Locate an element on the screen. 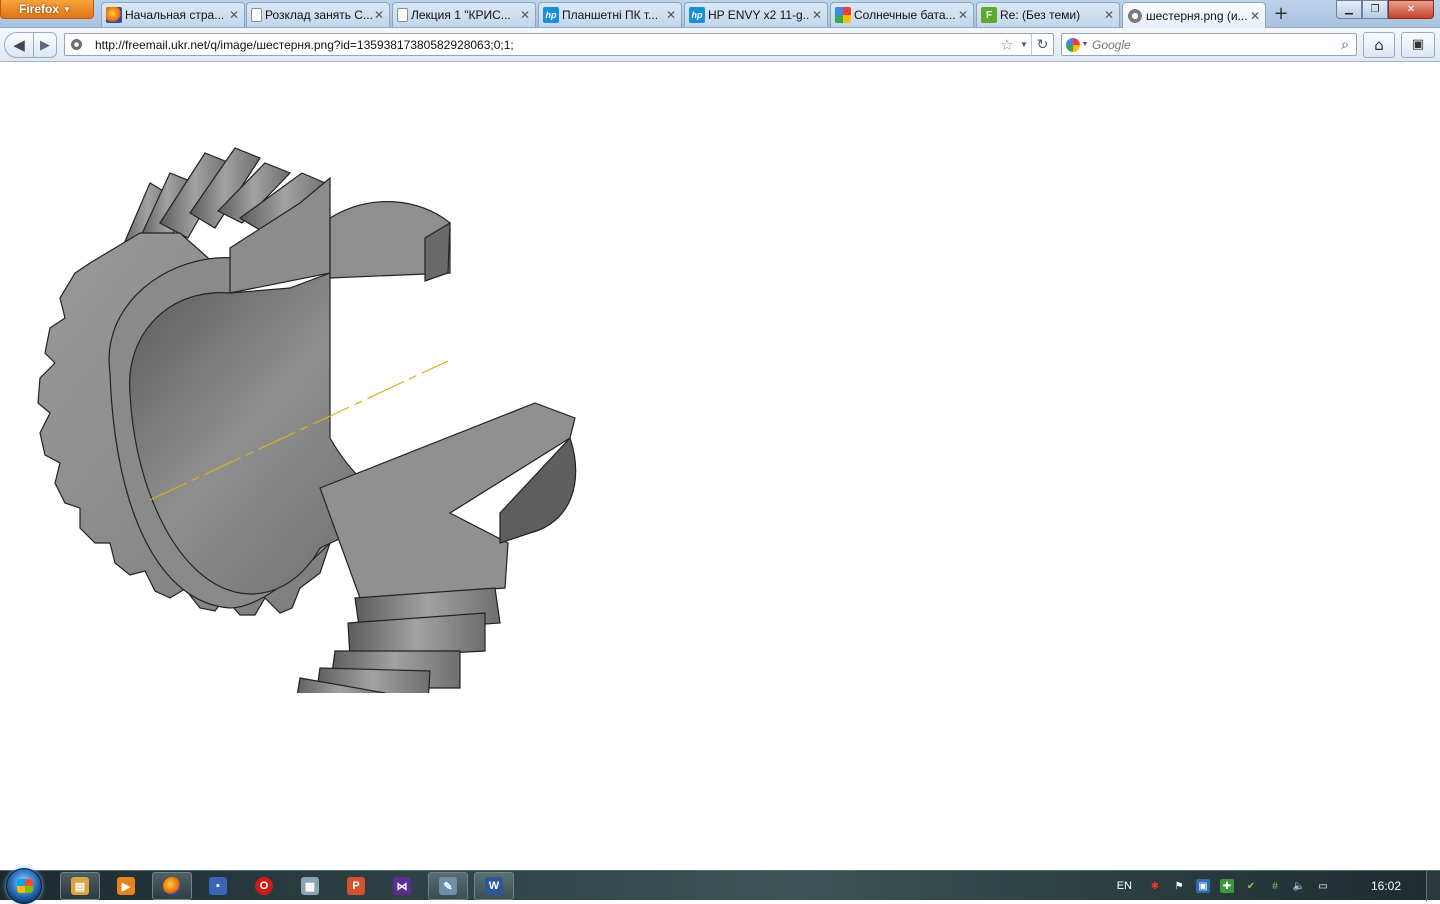 The image size is (1440, 904). firefox-menu-label: Firefox is located at coordinates (39, 9).